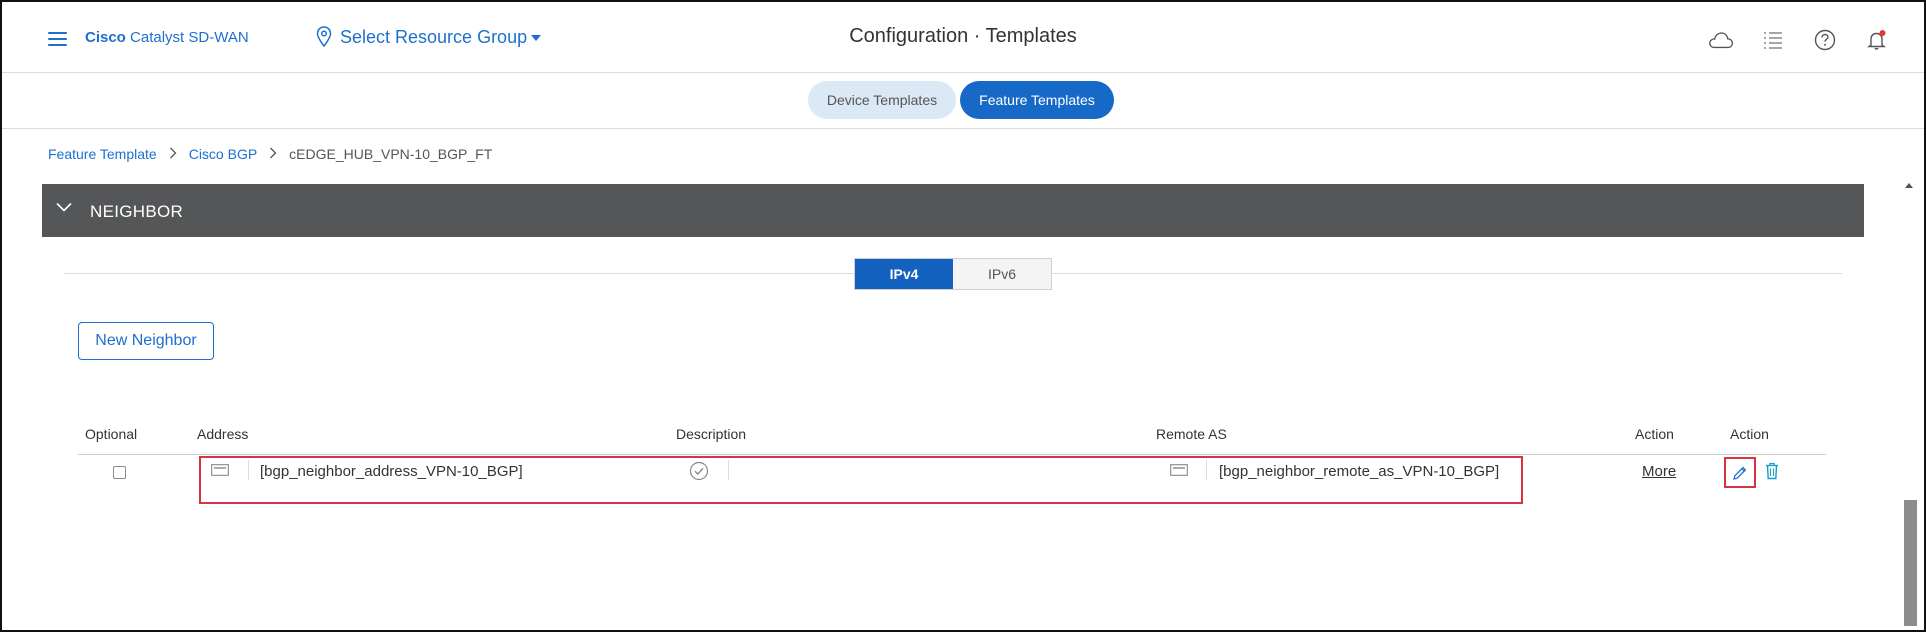 This screenshot has width=1926, height=632. I want to click on scroll-up-arrow-icon, so click(1909, 185).